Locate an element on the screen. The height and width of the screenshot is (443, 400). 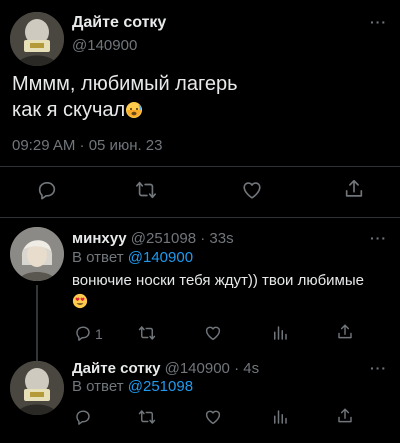
main-timestamp: 09:29 AM · 05 июн. 23 is located at coordinates (87, 145).